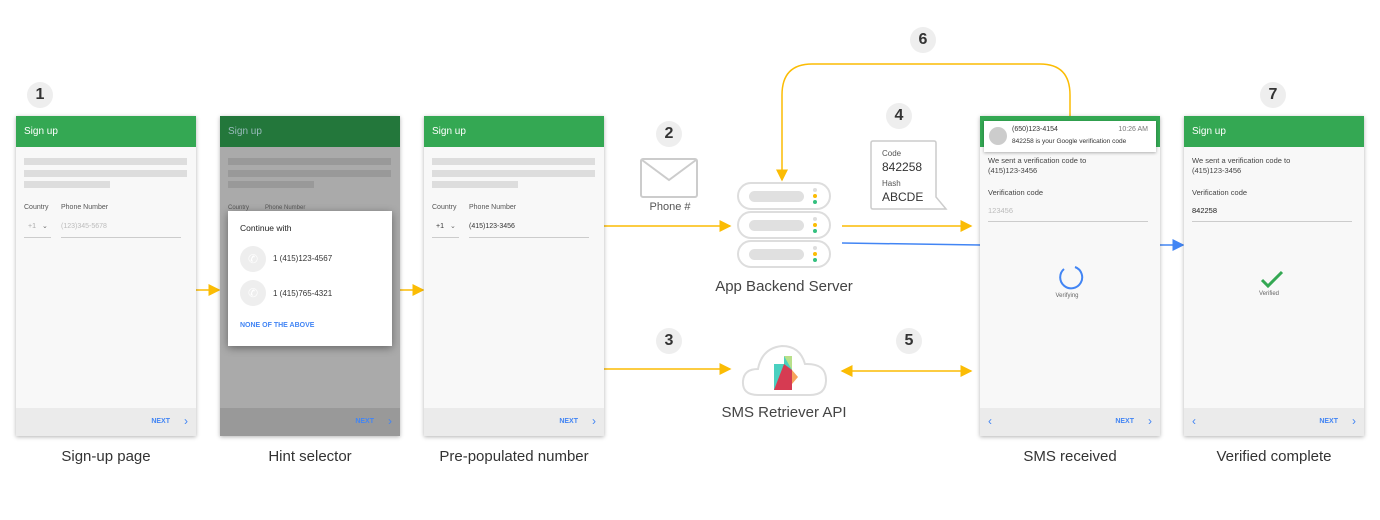  What do you see at coordinates (669, 134) in the screenshot?
I see `step-2-badge: 2` at bounding box center [669, 134].